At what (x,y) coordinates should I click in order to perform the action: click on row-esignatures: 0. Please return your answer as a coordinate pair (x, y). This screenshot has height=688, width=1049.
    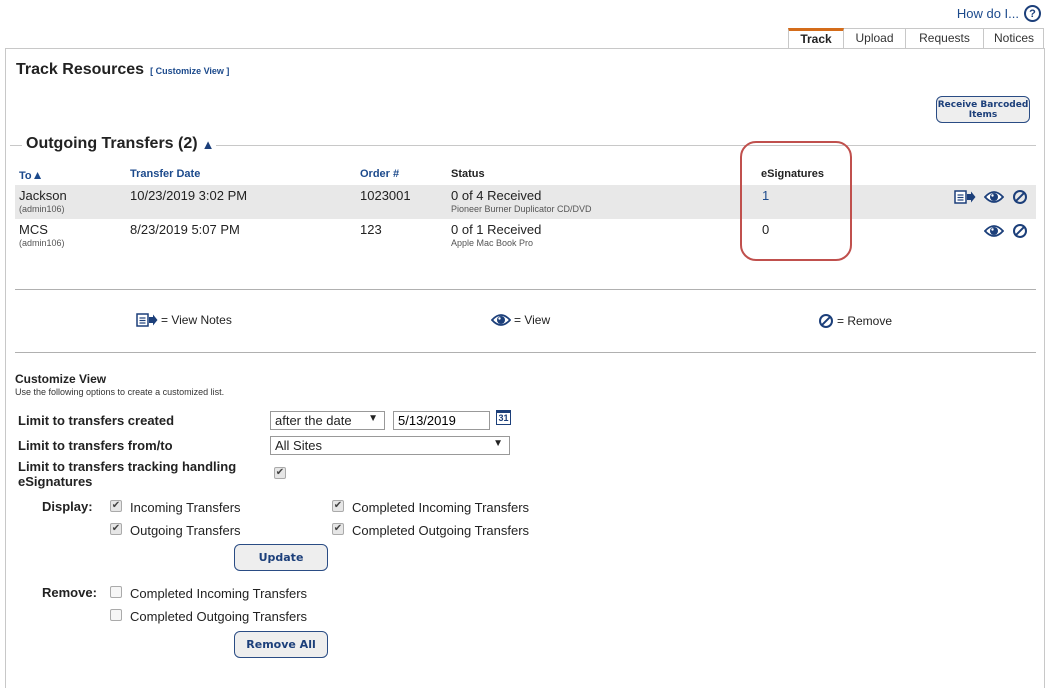
    Looking at the image, I should click on (766, 229).